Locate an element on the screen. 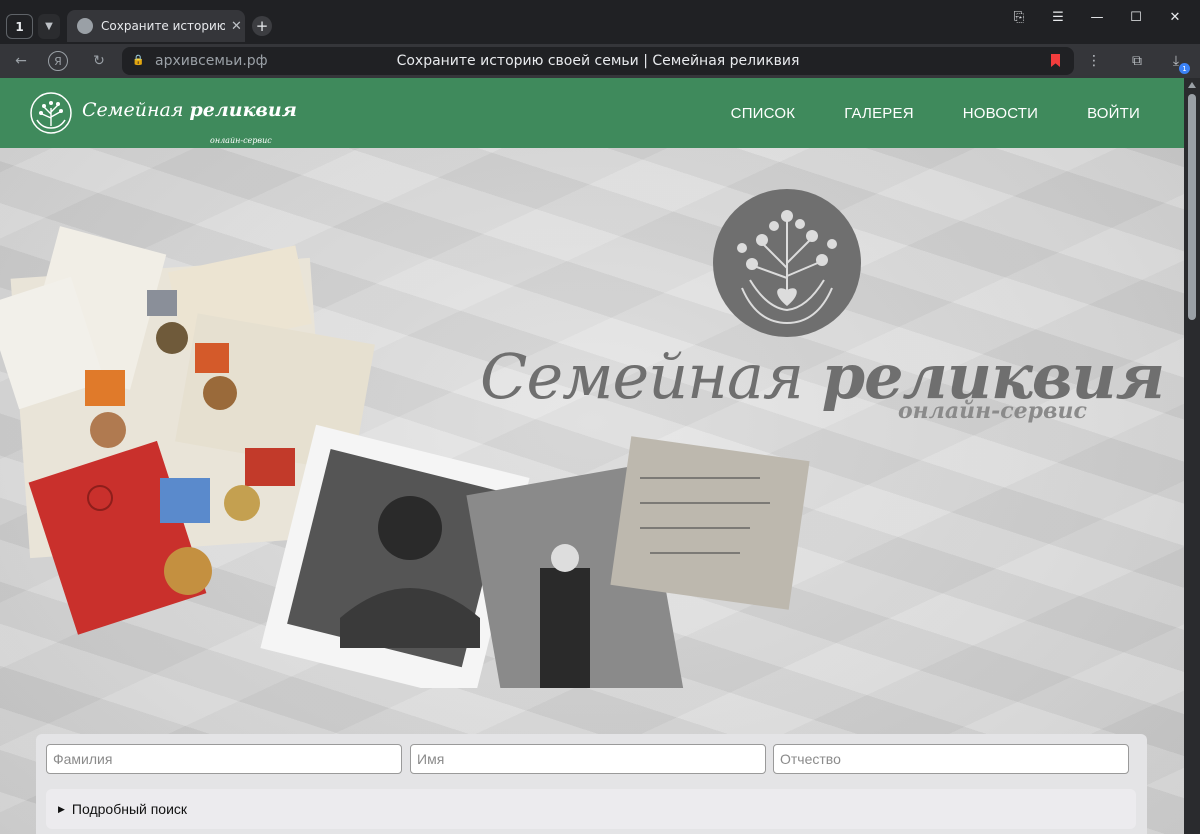 The height and width of the screenshot is (834, 1200). site-logo: Семейная реликвия онлайн-сервис is located at coordinates (163, 118).